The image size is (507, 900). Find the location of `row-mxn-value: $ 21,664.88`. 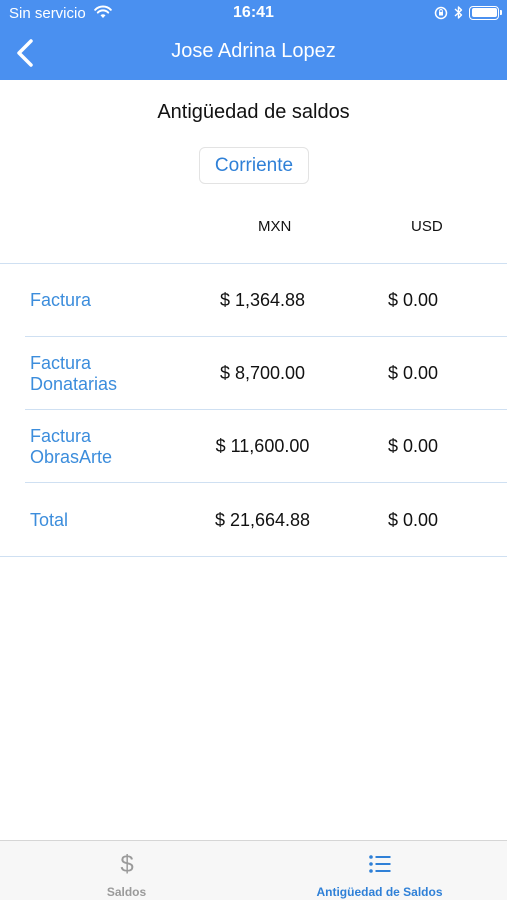

row-mxn-value: $ 21,664.88 is located at coordinates (262, 520).